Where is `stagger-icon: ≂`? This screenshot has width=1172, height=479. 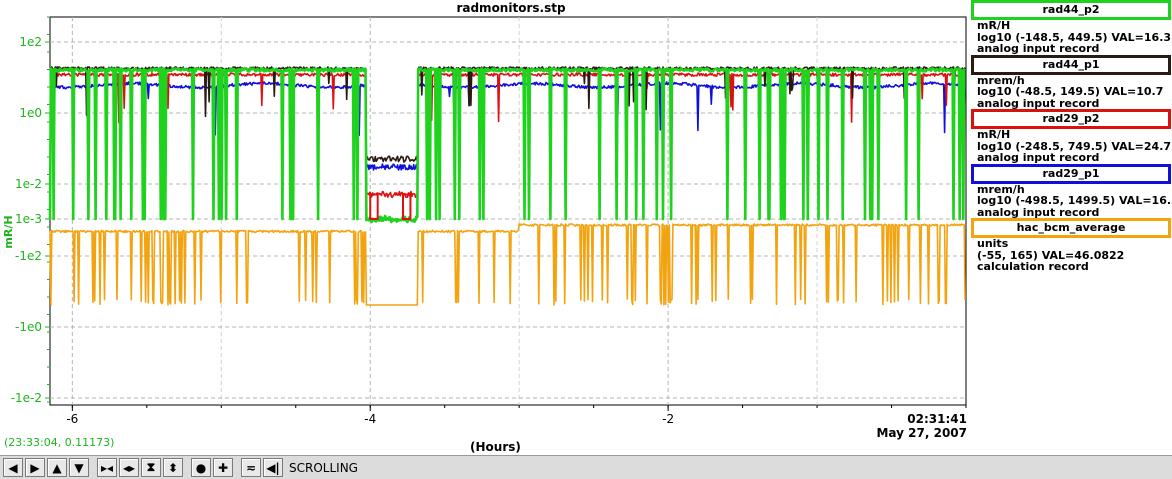
stagger-icon: ≂ is located at coordinates (251, 467).